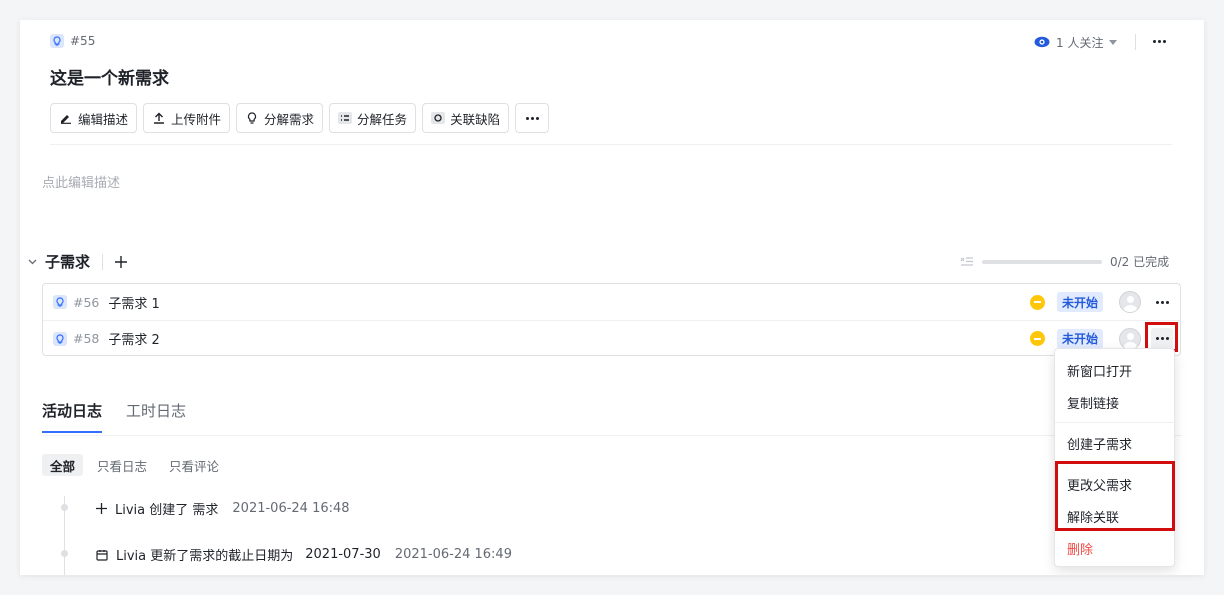 The width and height of the screenshot is (1224, 595). I want to click on collapse-list-icon, so click(967, 262).